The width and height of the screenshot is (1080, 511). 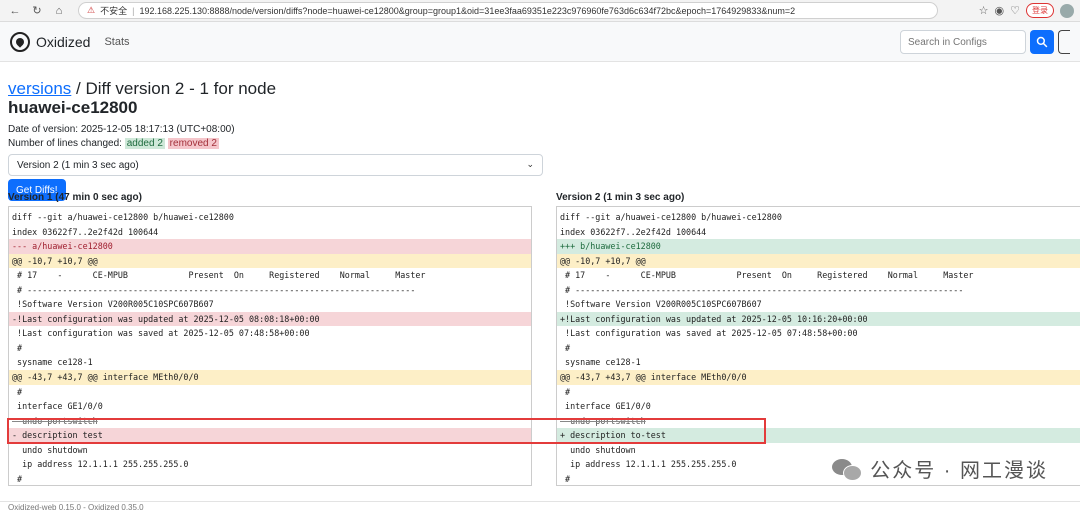 What do you see at coordinates (1015, 10) in the screenshot?
I see `favorites-icon: ♡` at bounding box center [1015, 10].